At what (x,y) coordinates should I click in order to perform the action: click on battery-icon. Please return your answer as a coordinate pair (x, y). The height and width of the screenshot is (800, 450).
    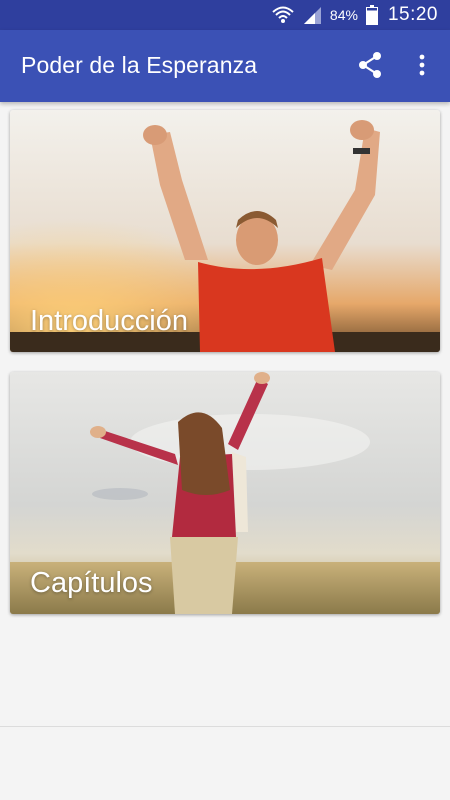
    Looking at the image, I should click on (371, 15).